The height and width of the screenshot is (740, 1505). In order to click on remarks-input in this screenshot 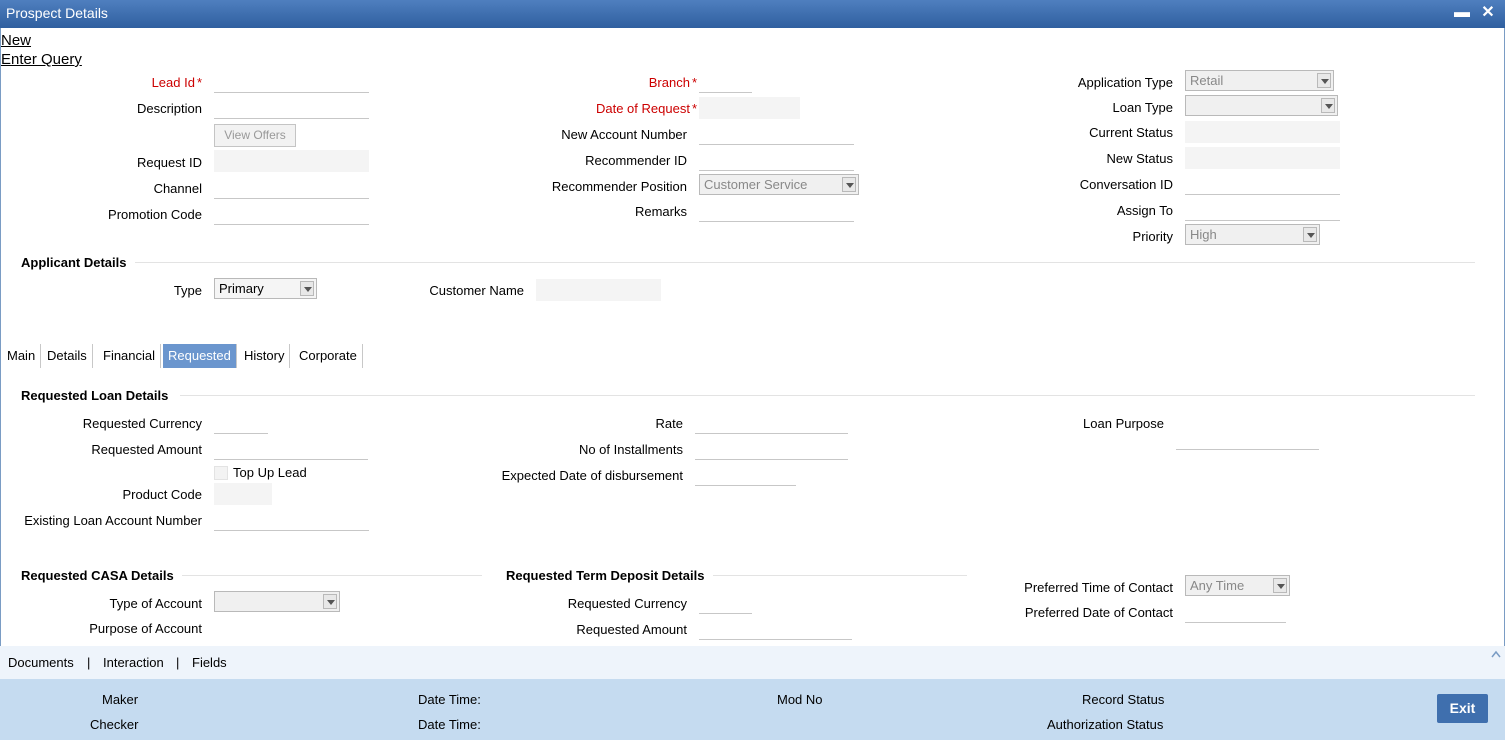, I will do `click(776, 211)`.